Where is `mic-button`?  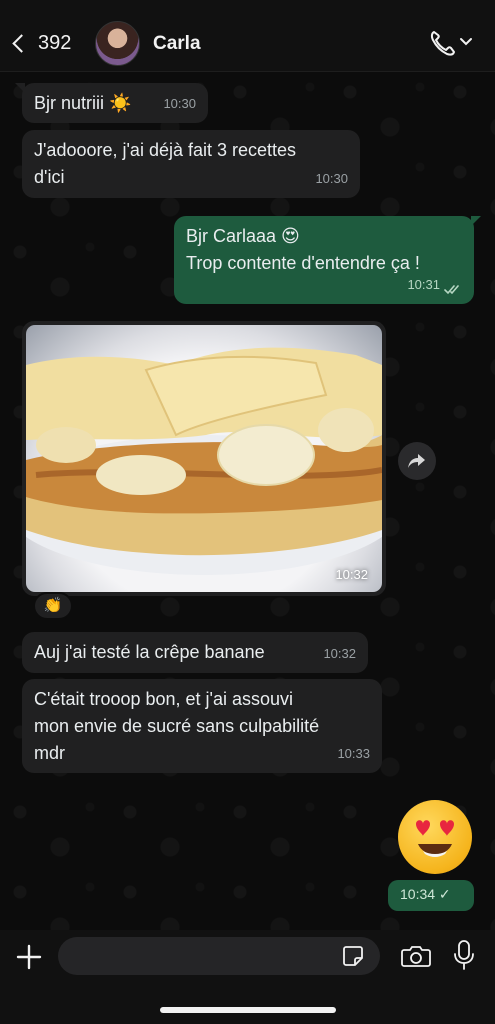 mic-button is located at coordinates (464, 955).